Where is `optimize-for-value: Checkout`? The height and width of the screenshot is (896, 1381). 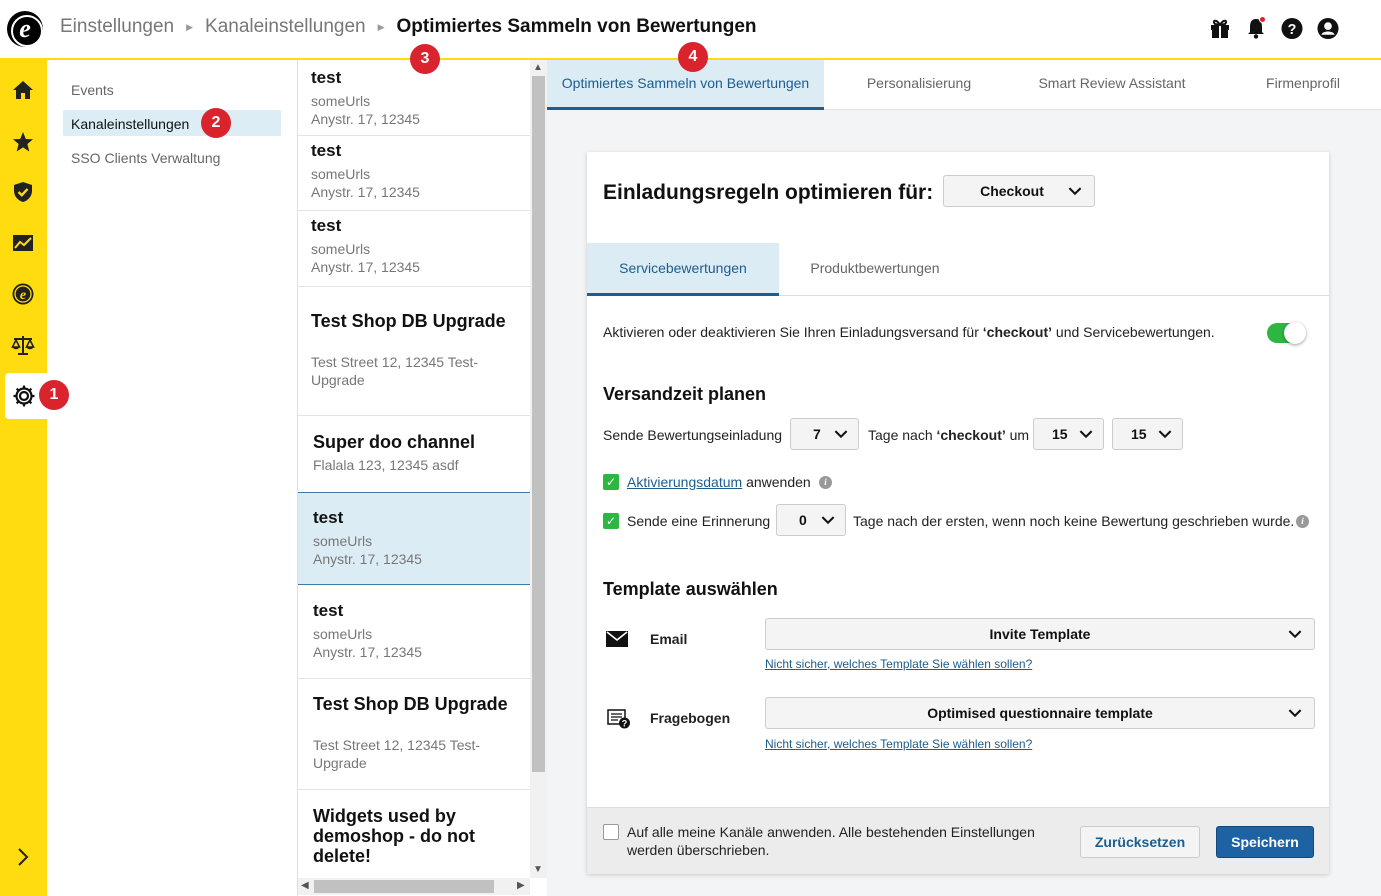
optimize-for-value: Checkout is located at coordinates (1012, 191).